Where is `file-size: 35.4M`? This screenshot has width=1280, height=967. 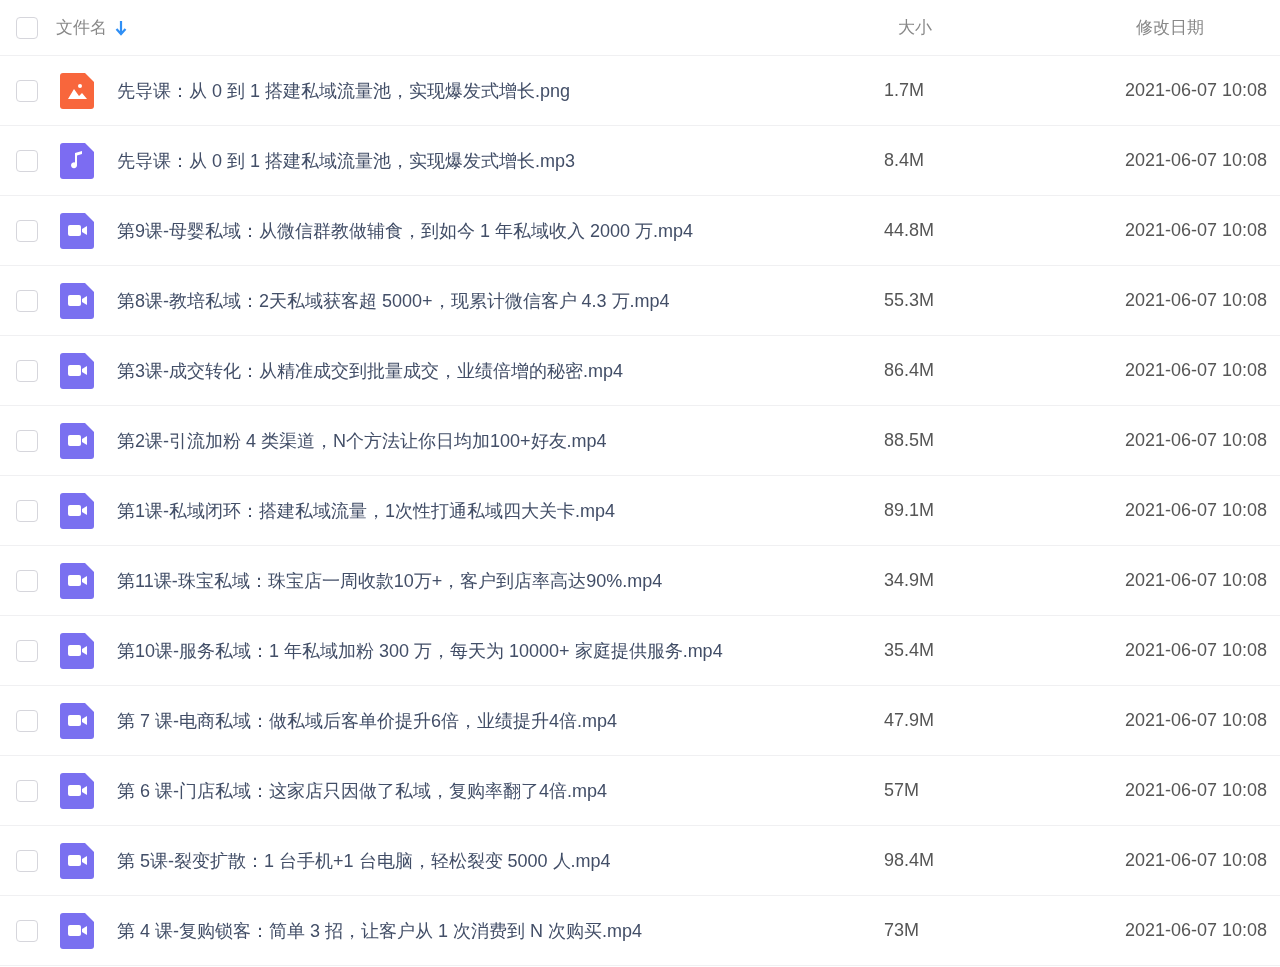
file-size: 35.4M is located at coordinates (910, 650).